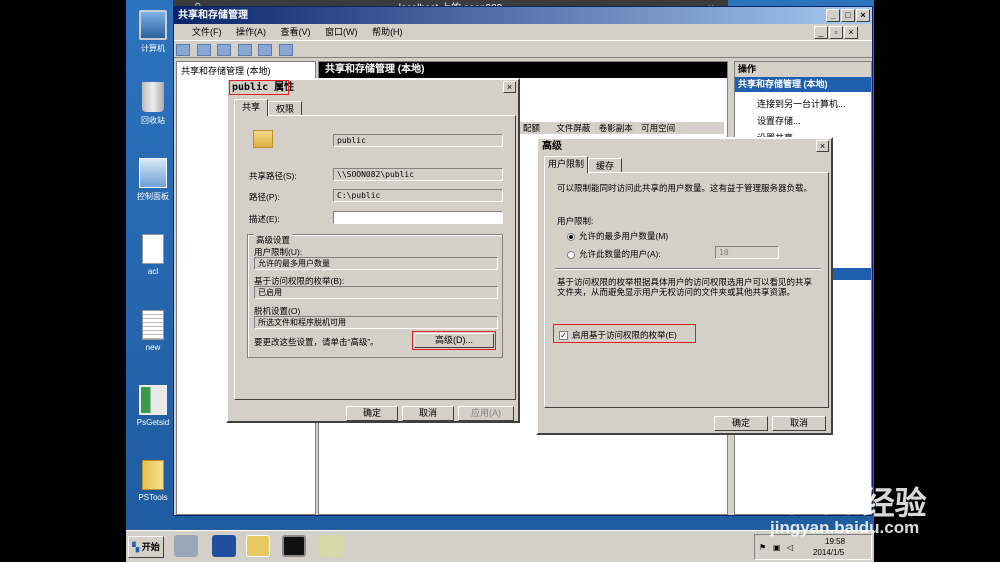 This screenshot has width=1000, height=562. I want to click on desktop-icon-control-panel: 控制面板, so click(153, 180).